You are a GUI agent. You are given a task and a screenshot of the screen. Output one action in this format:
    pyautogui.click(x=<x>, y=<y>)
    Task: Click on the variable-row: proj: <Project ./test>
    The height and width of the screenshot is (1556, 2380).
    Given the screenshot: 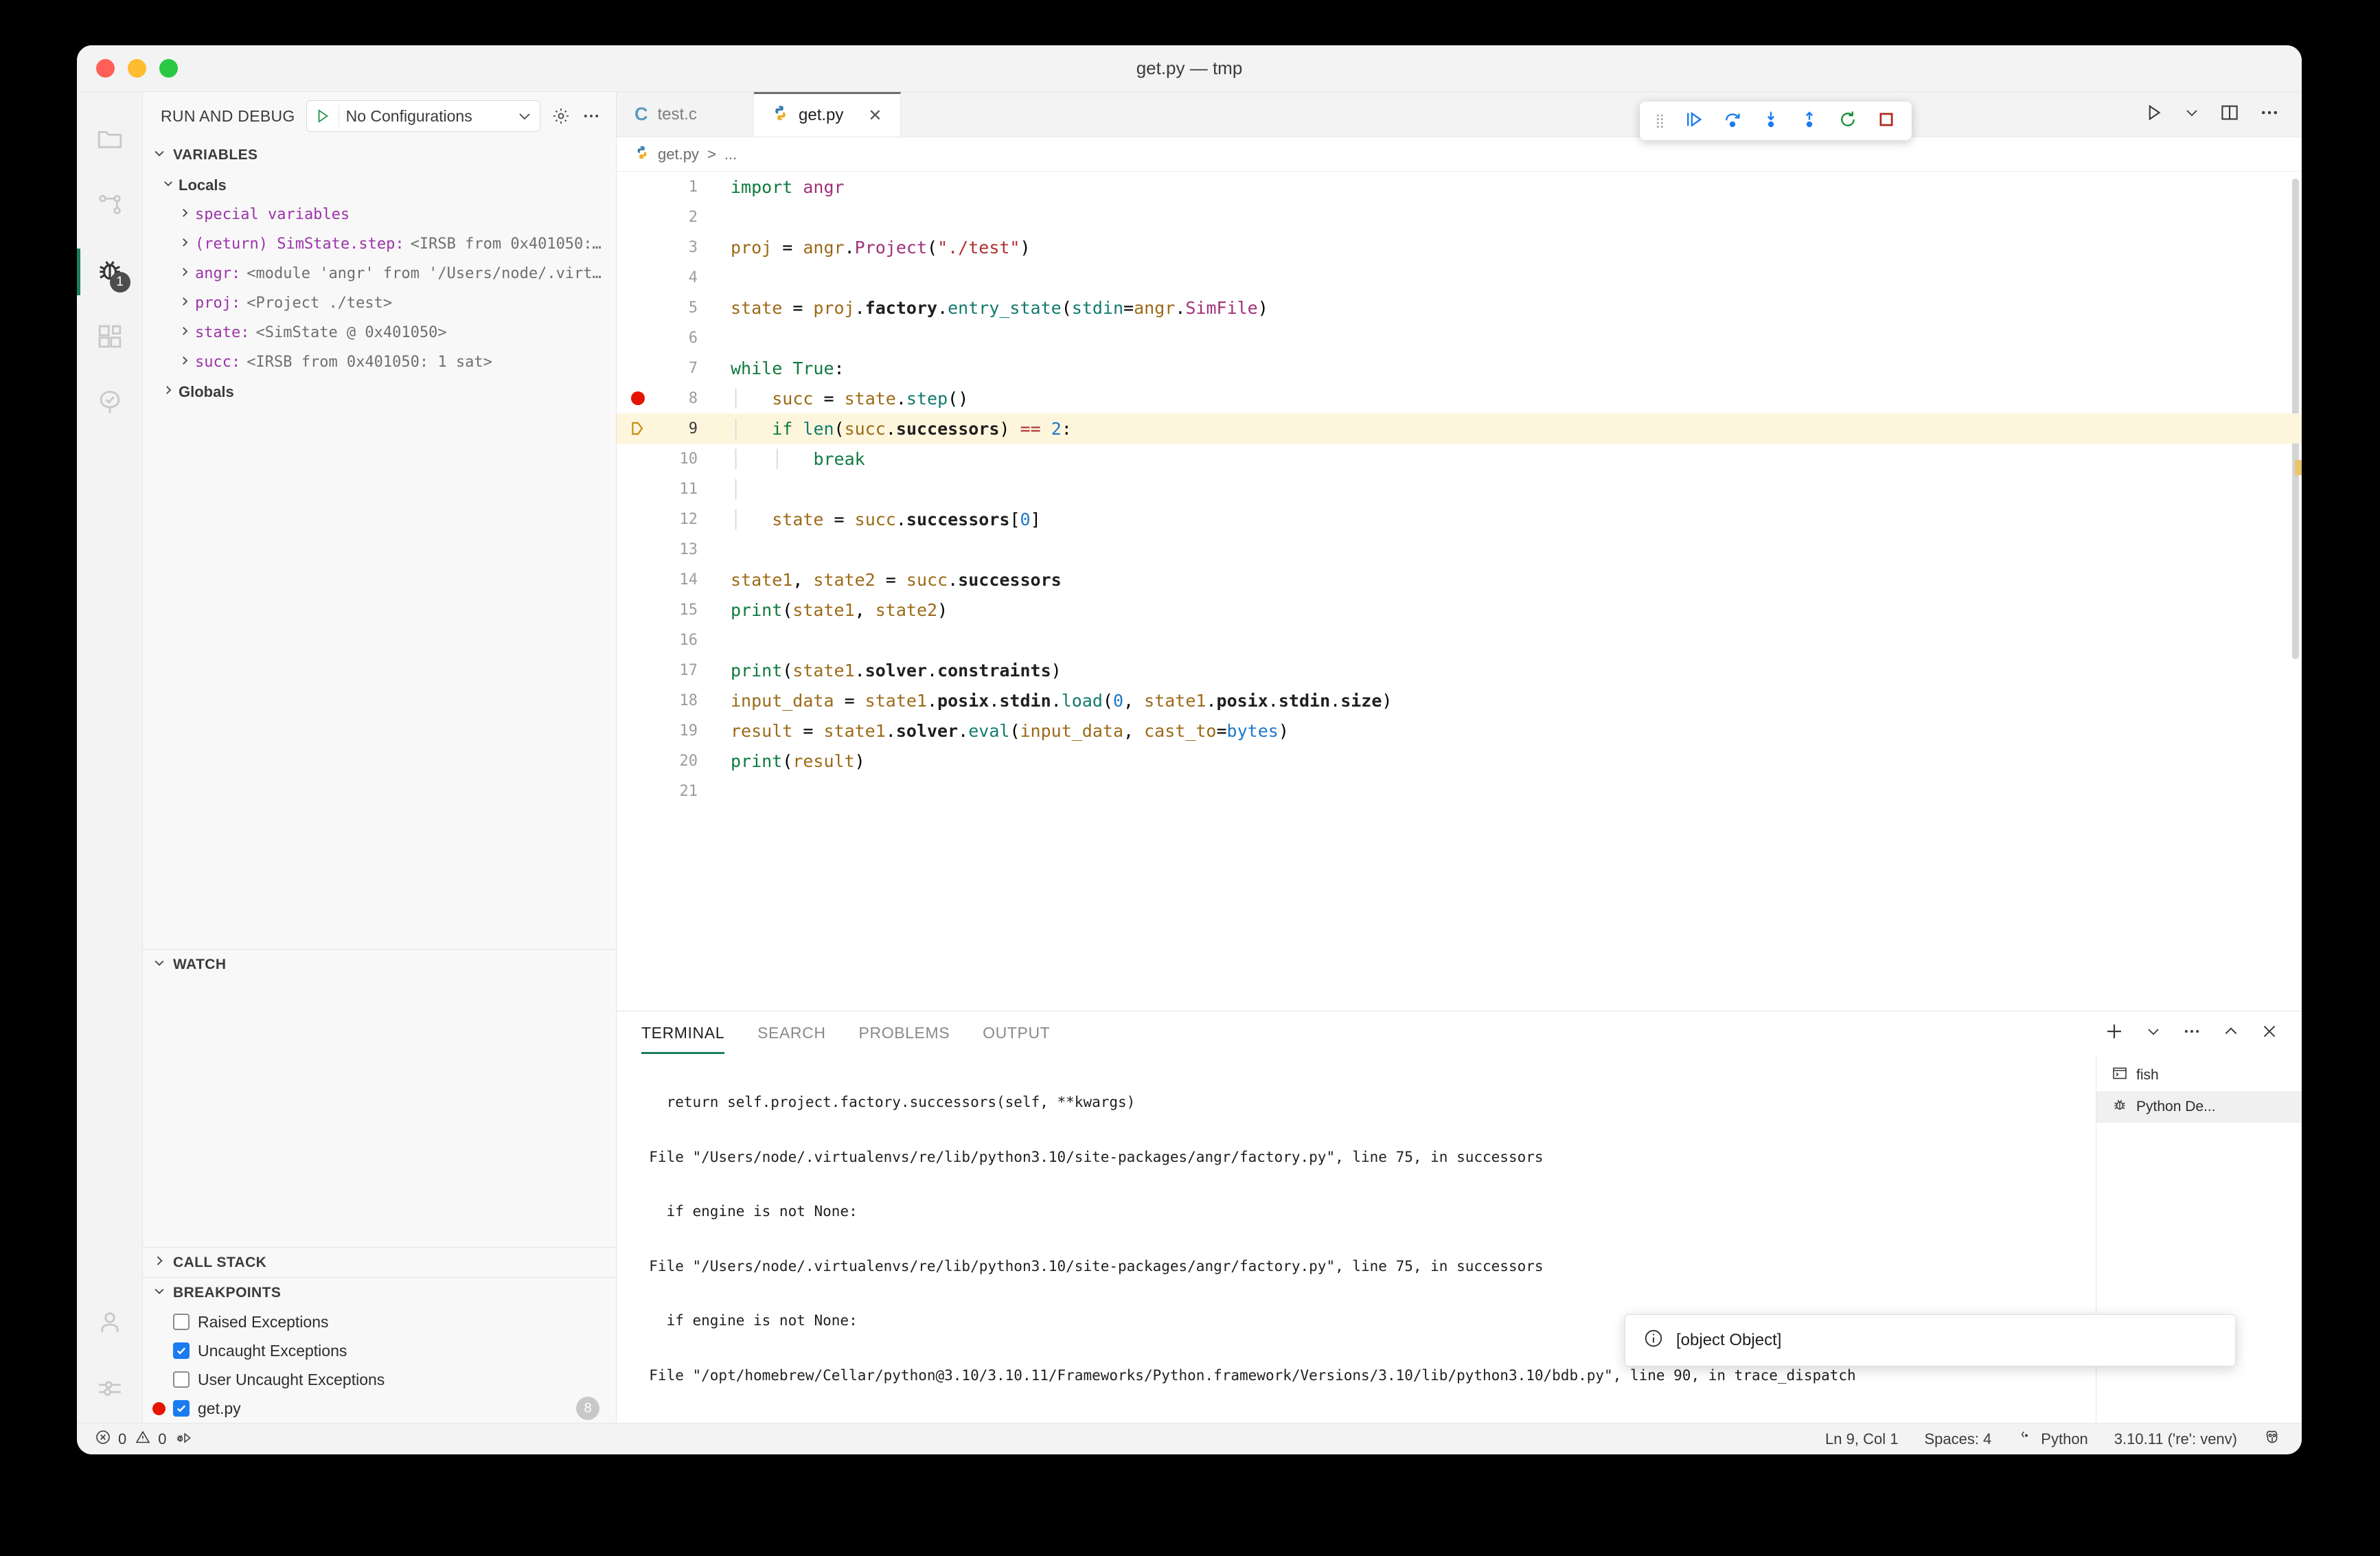 What is the action you would take?
    pyautogui.click(x=379, y=303)
    